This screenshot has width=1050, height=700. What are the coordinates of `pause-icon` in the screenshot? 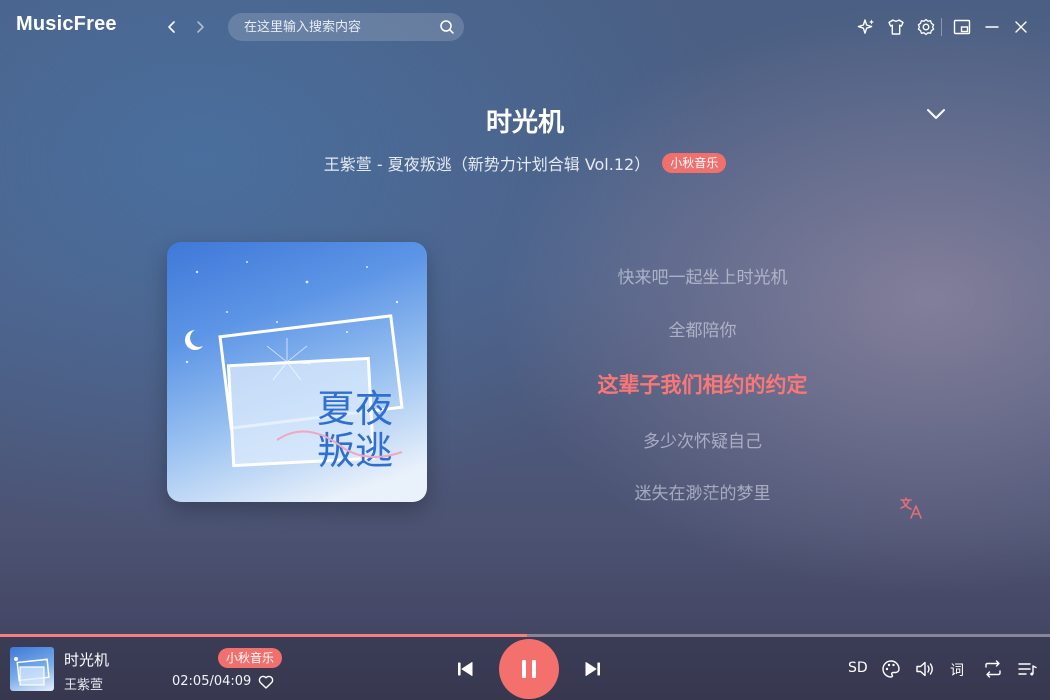 It's located at (529, 669).